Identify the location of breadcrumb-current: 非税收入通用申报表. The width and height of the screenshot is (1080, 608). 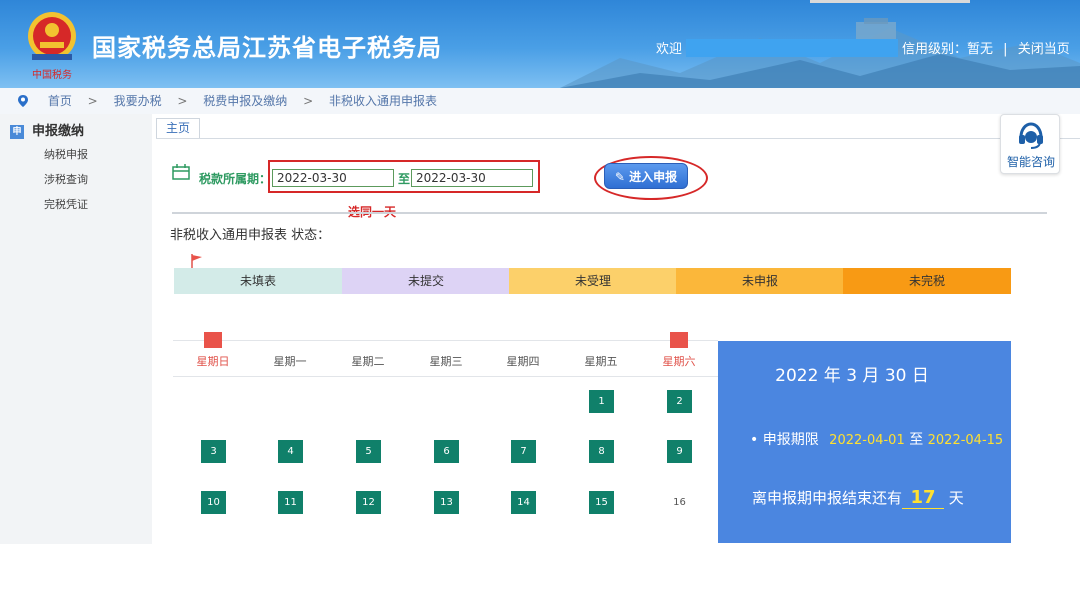
(383, 101).